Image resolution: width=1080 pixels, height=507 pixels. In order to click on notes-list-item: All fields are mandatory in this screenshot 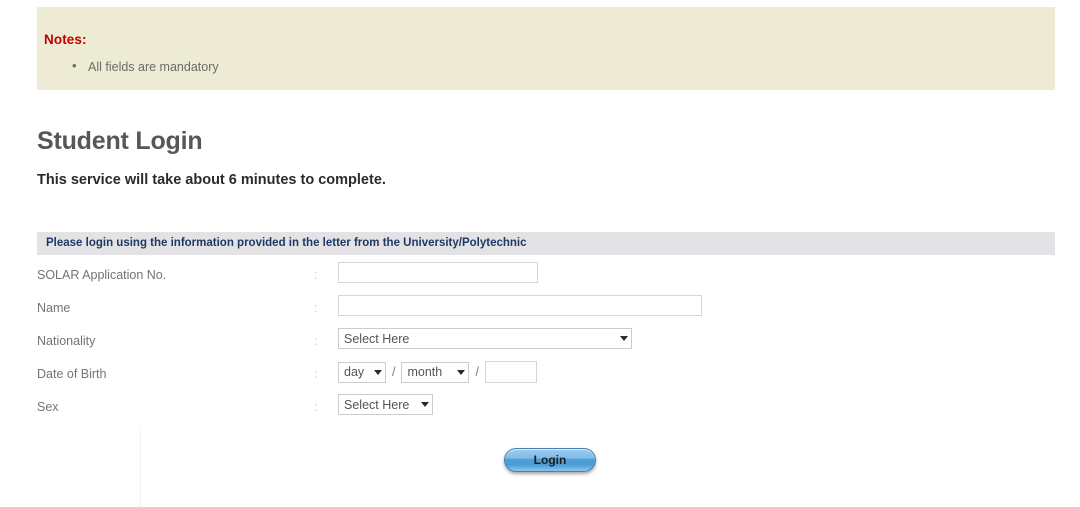, I will do `click(144, 66)`.